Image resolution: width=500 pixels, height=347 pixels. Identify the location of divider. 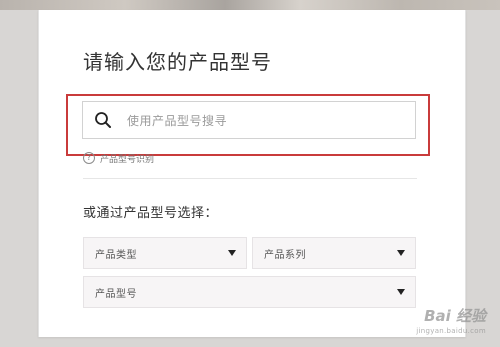
(250, 178).